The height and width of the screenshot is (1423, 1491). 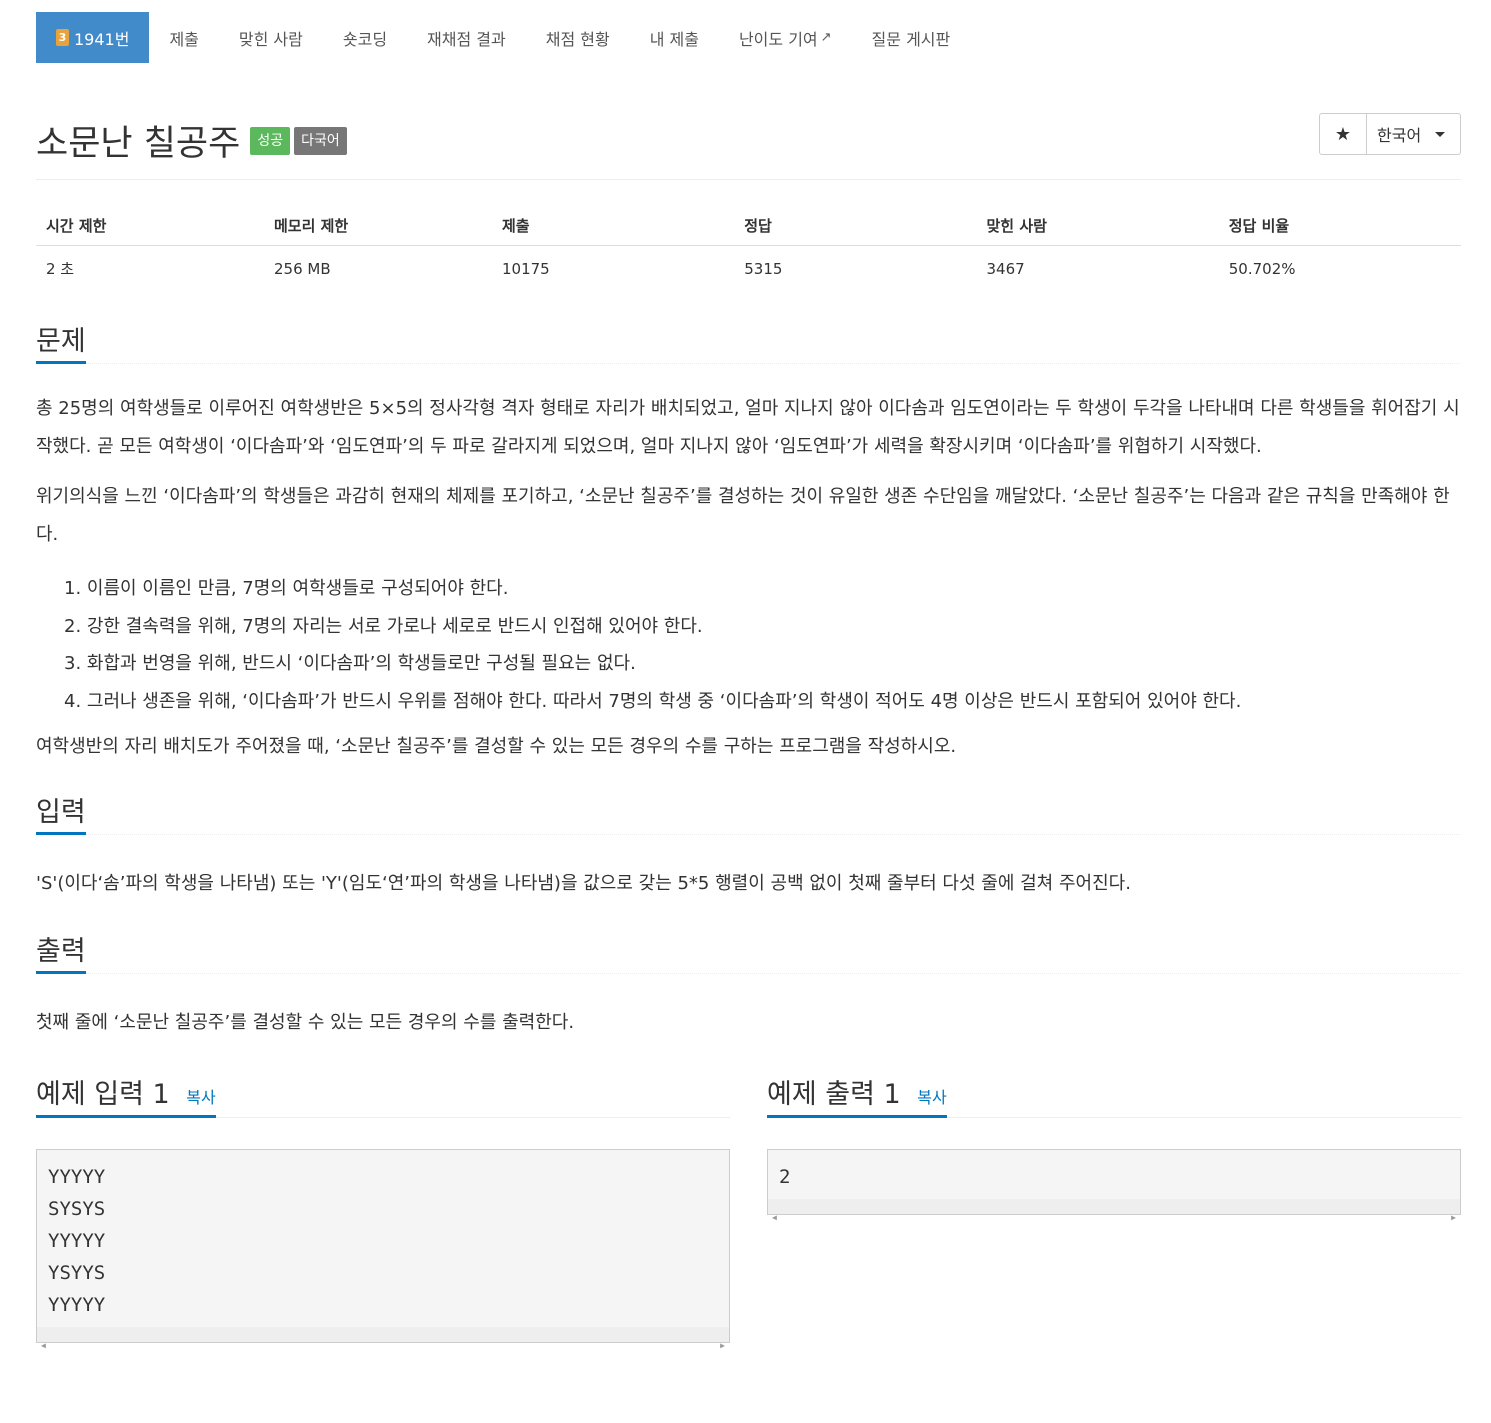 I want to click on problem-title: 소문난 칠공주, so click(x=138, y=144).